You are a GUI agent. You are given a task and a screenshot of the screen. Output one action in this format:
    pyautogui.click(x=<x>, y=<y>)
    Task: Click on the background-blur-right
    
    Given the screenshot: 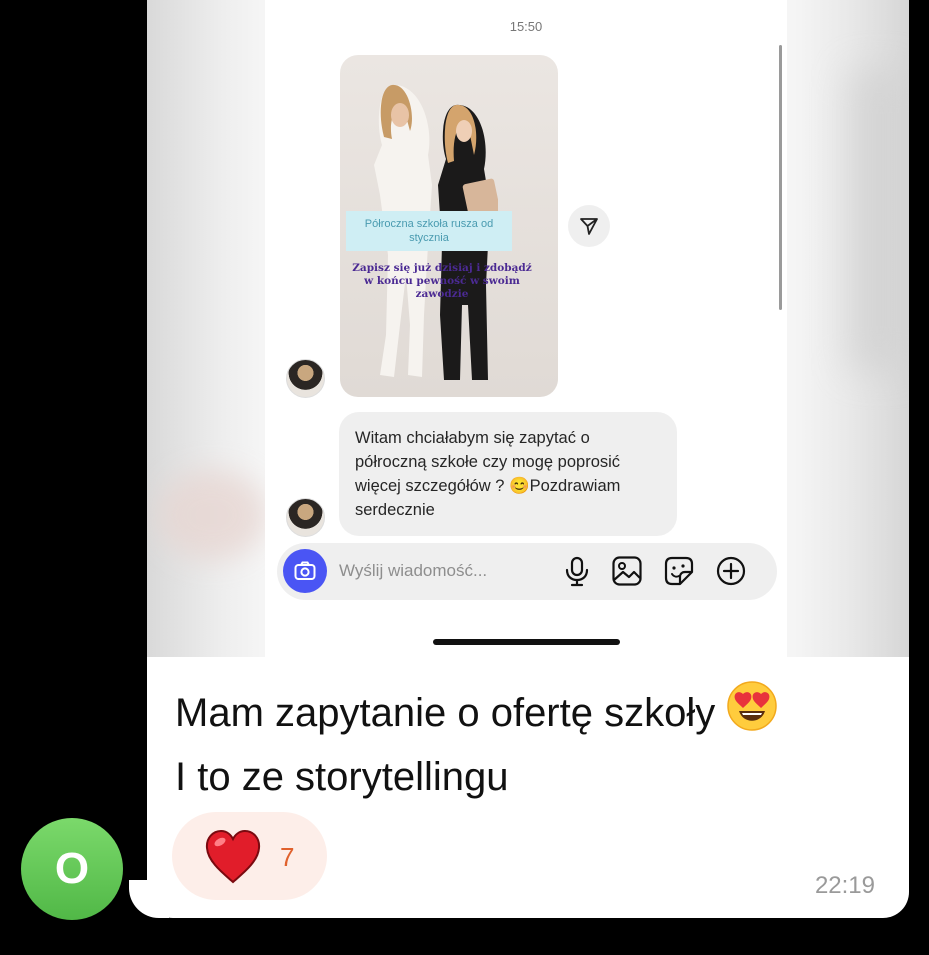 What is the action you would take?
    pyautogui.click(x=879, y=220)
    